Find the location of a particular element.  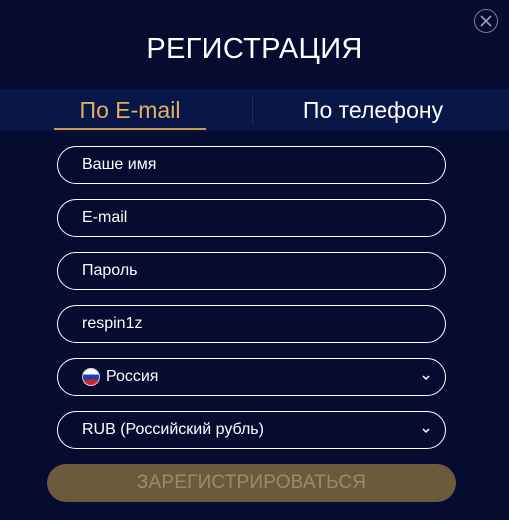

tab-email: По E-mail is located at coordinates (130, 110).